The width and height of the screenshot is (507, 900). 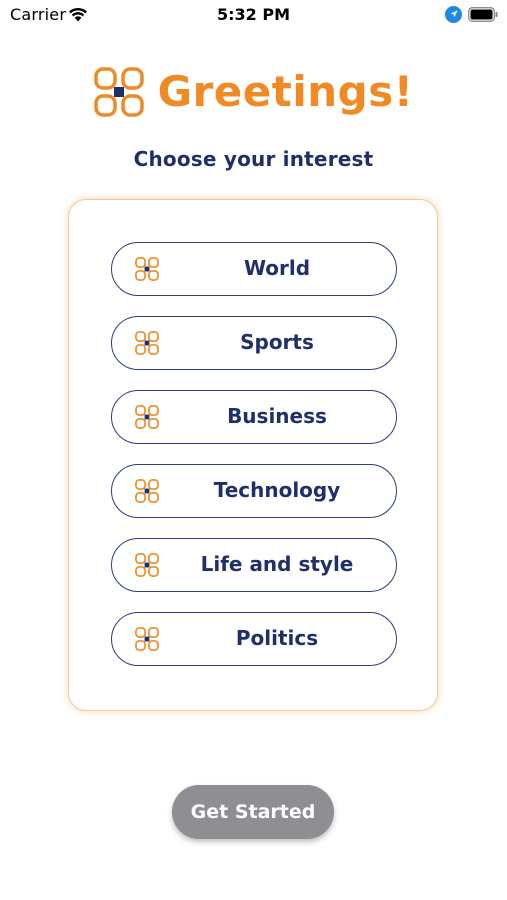 I want to click on interest-button-life-and-style: Life and style, so click(x=254, y=565).